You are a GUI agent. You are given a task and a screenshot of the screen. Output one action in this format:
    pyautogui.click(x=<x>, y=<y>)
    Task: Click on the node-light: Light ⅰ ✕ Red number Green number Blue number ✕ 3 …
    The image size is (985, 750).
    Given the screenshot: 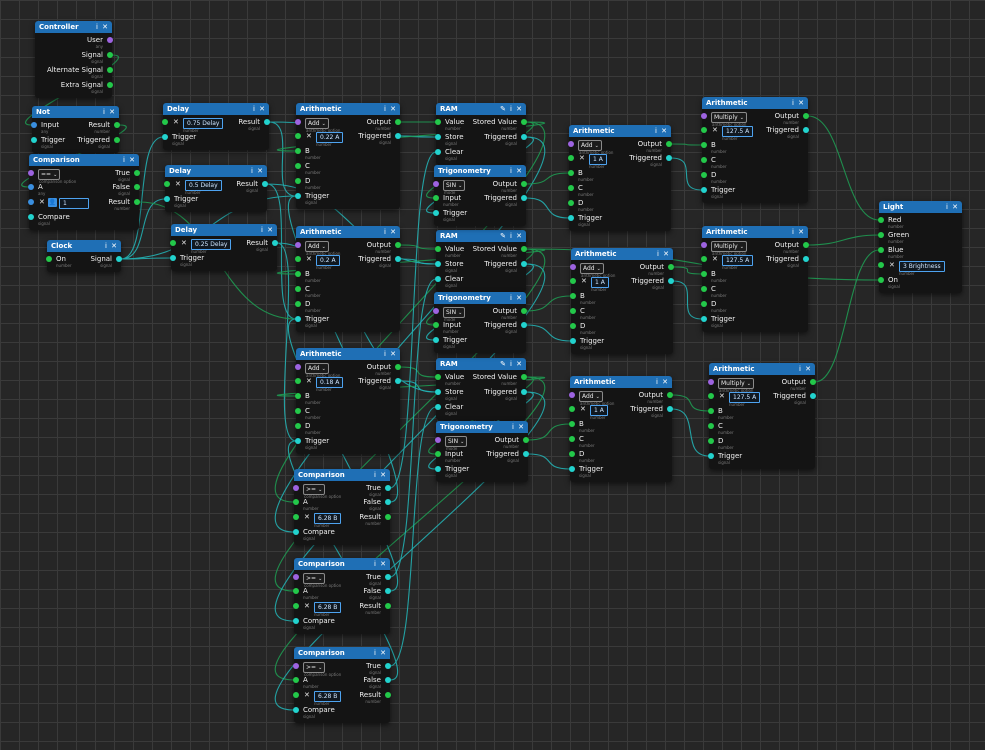 What is the action you would take?
    pyautogui.click(x=920, y=247)
    